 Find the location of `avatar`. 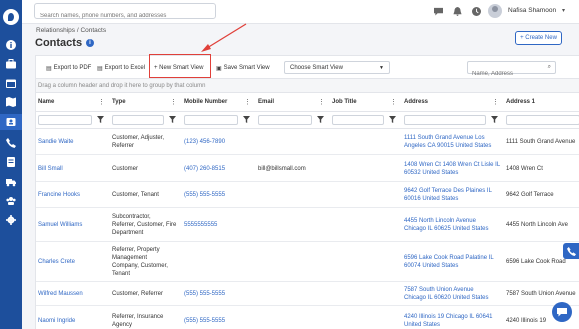

avatar is located at coordinates (495, 11).